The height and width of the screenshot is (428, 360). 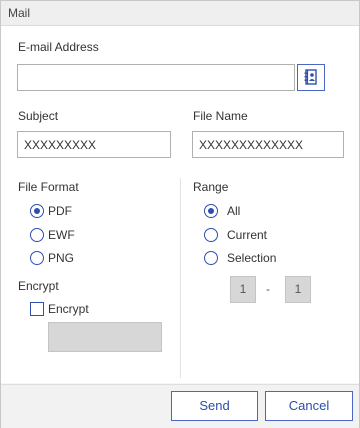 I want to click on cancel-button: Cancel, so click(x=309, y=406).